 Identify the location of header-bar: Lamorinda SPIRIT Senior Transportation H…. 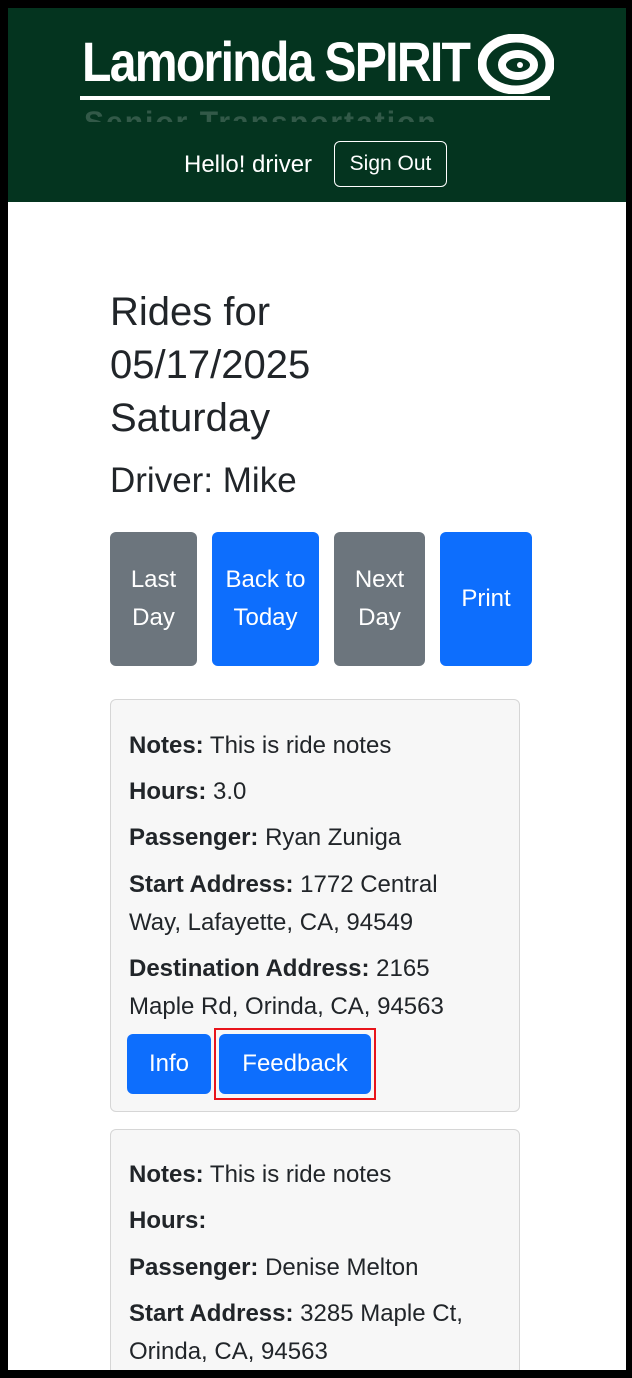
(317, 105).